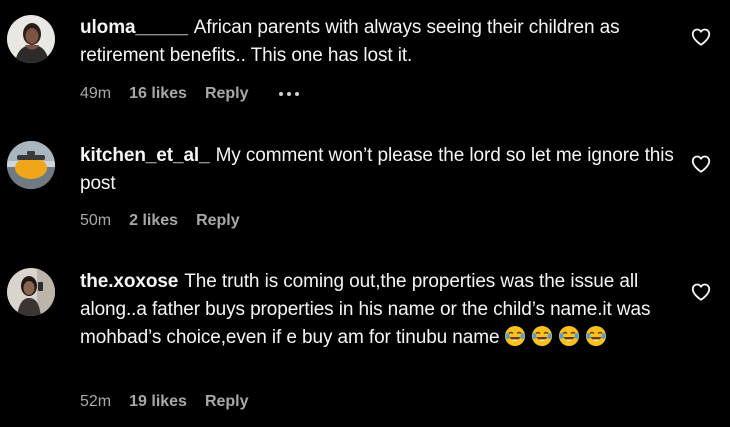 This screenshot has height=427, width=730. I want to click on comment-time: 50m, so click(96, 220).